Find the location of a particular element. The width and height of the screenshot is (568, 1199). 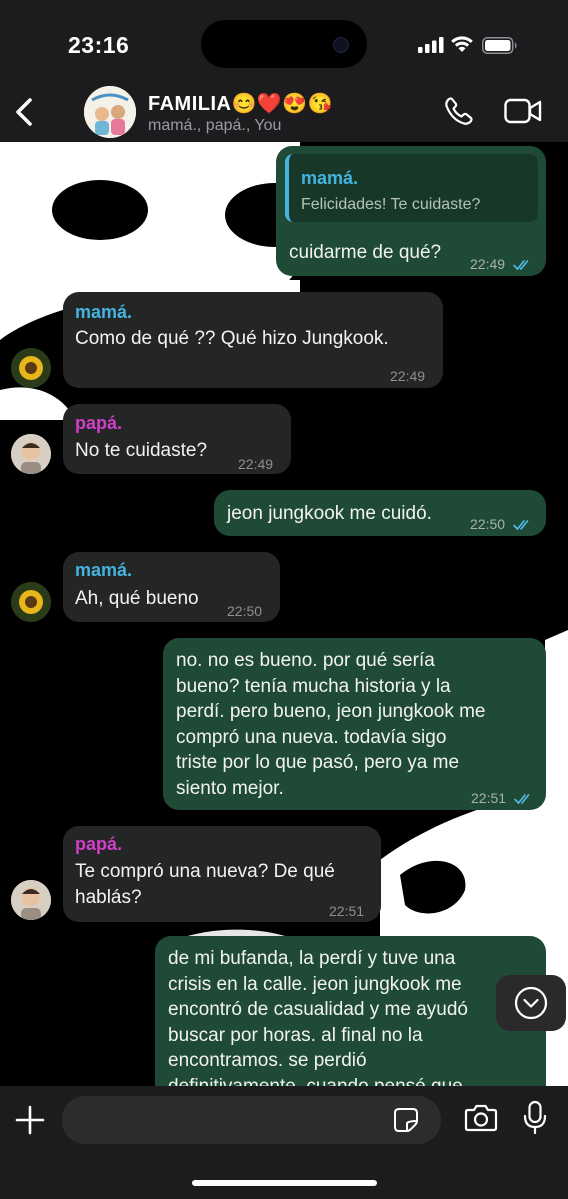

message-text: Como de qué ?? Qué hizo Jungkook. is located at coordinates (232, 338).